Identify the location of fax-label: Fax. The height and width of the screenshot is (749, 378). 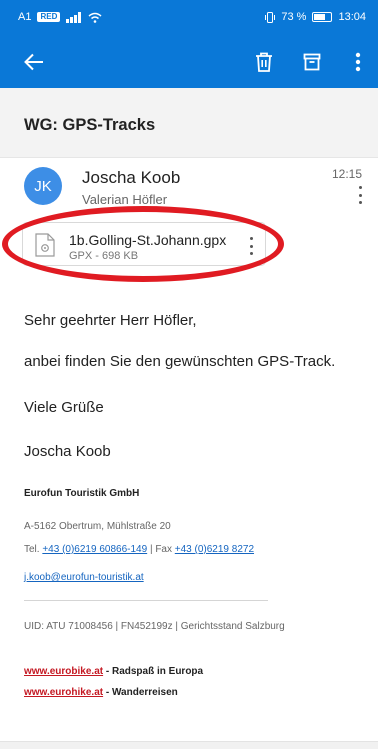
(163, 549).